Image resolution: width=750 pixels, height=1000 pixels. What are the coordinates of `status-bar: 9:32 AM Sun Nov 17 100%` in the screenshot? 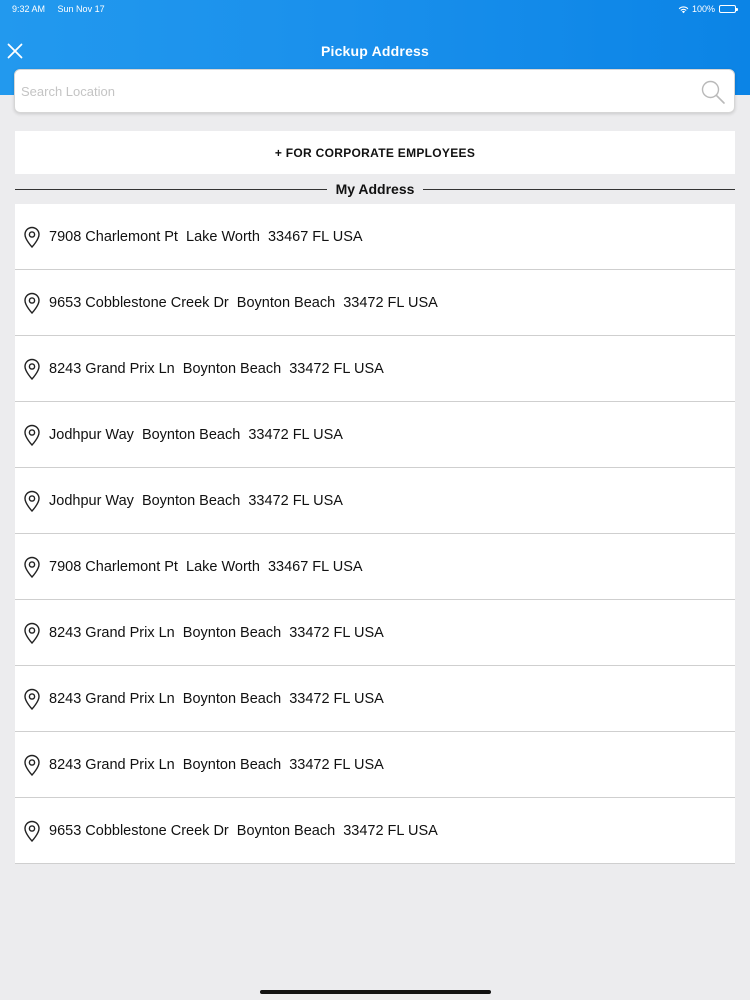 It's located at (375, 10).